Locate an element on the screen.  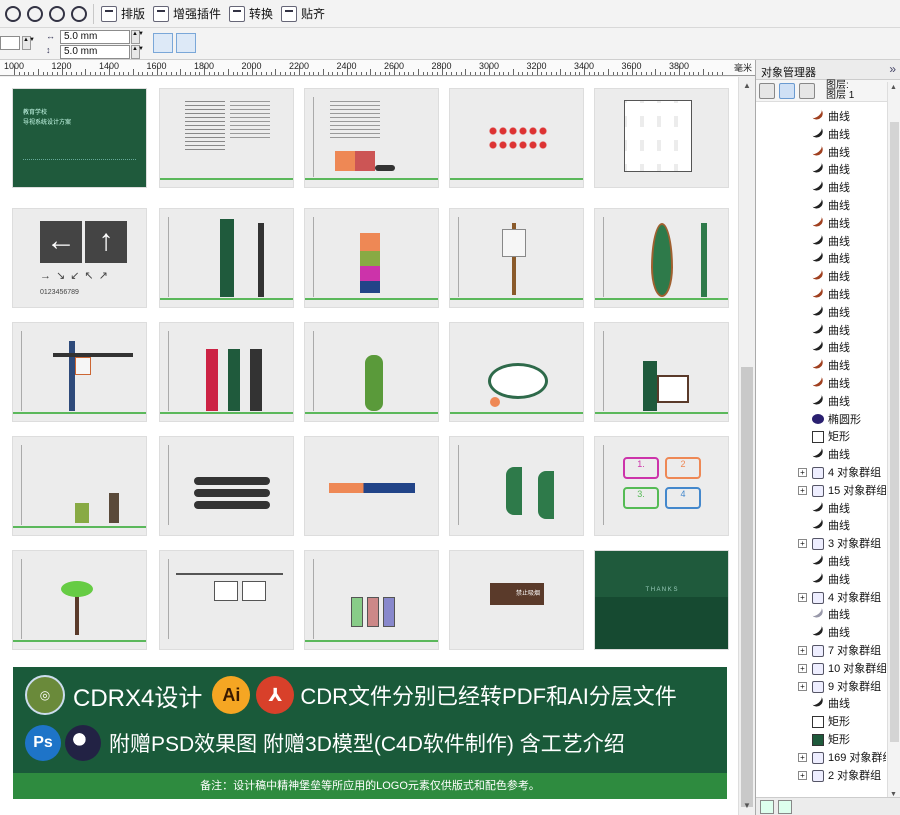
page-thumb-layout is located at coordinates (371, 138).